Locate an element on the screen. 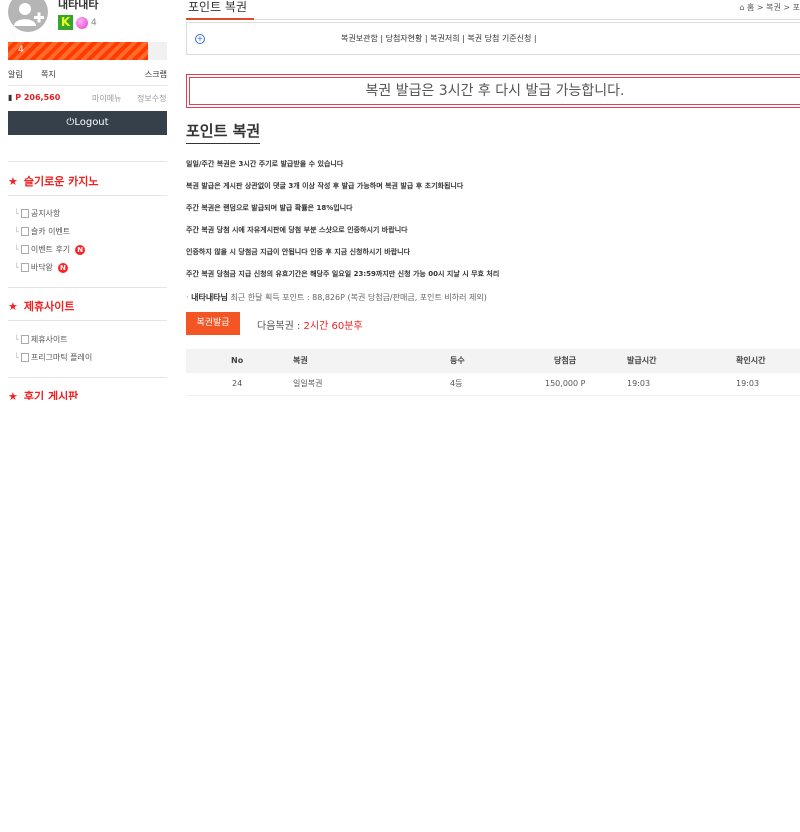 This screenshot has height=832, width=800. header-lotto: 복권 is located at coordinates (300, 360).